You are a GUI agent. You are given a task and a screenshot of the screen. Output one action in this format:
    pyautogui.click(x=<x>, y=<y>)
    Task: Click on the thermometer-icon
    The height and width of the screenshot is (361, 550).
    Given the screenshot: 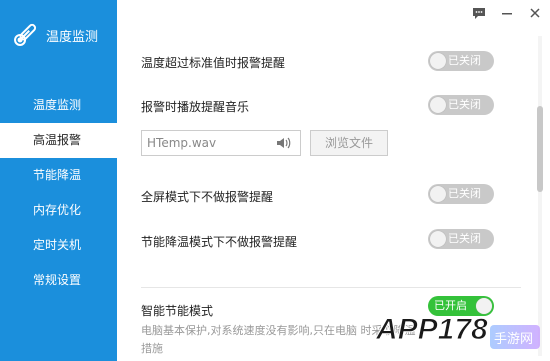 What is the action you would take?
    pyautogui.click(x=25, y=34)
    